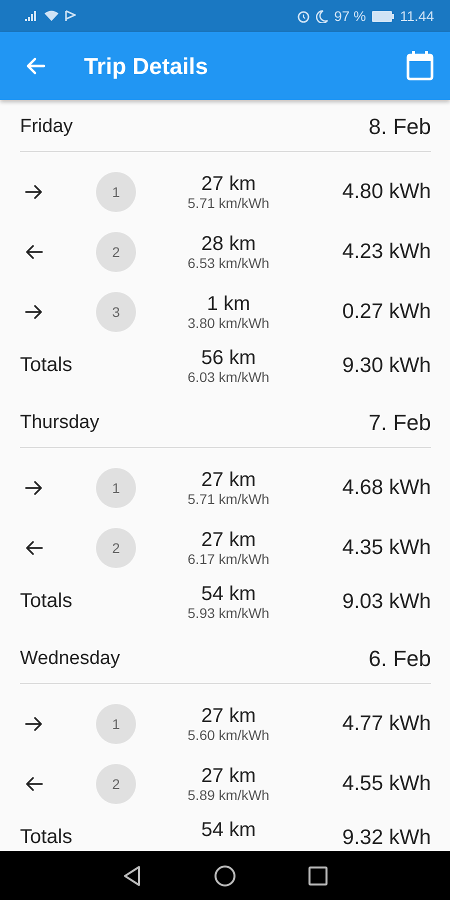 Image resolution: width=450 pixels, height=900 pixels. What do you see at coordinates (229, 735) in the screenshot?
I see `trip-efficiency: 5.60 km/kWh` at bounding box center [229, 735].